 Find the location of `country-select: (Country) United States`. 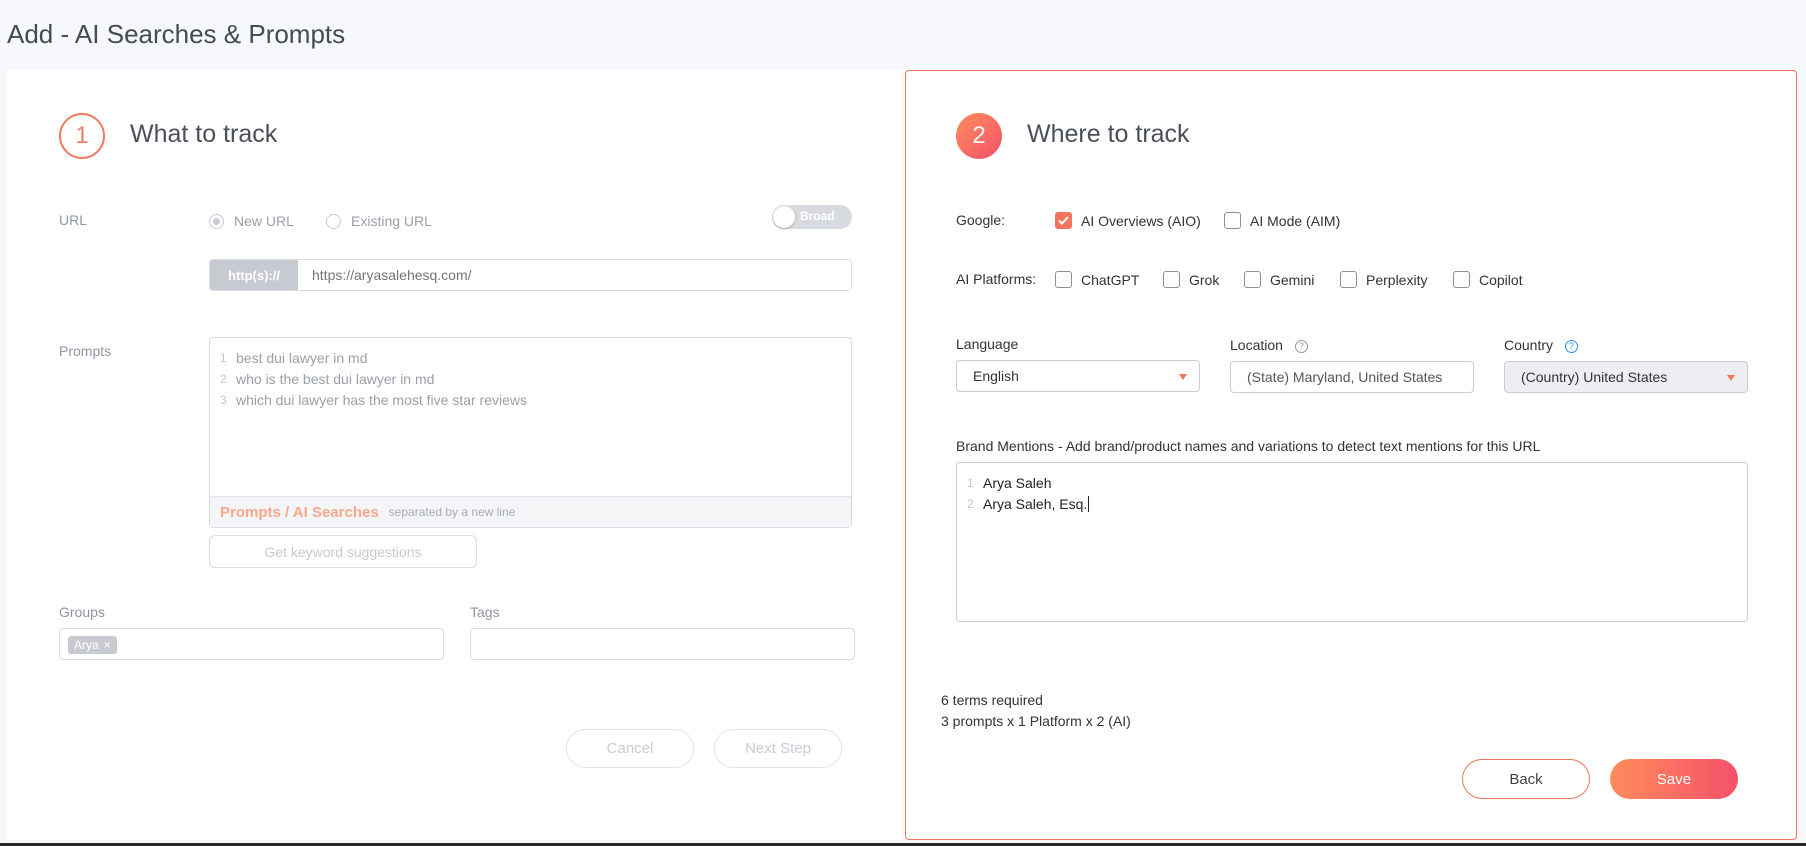

country-select: (Country) United States is located at coordinates (1626, 377).